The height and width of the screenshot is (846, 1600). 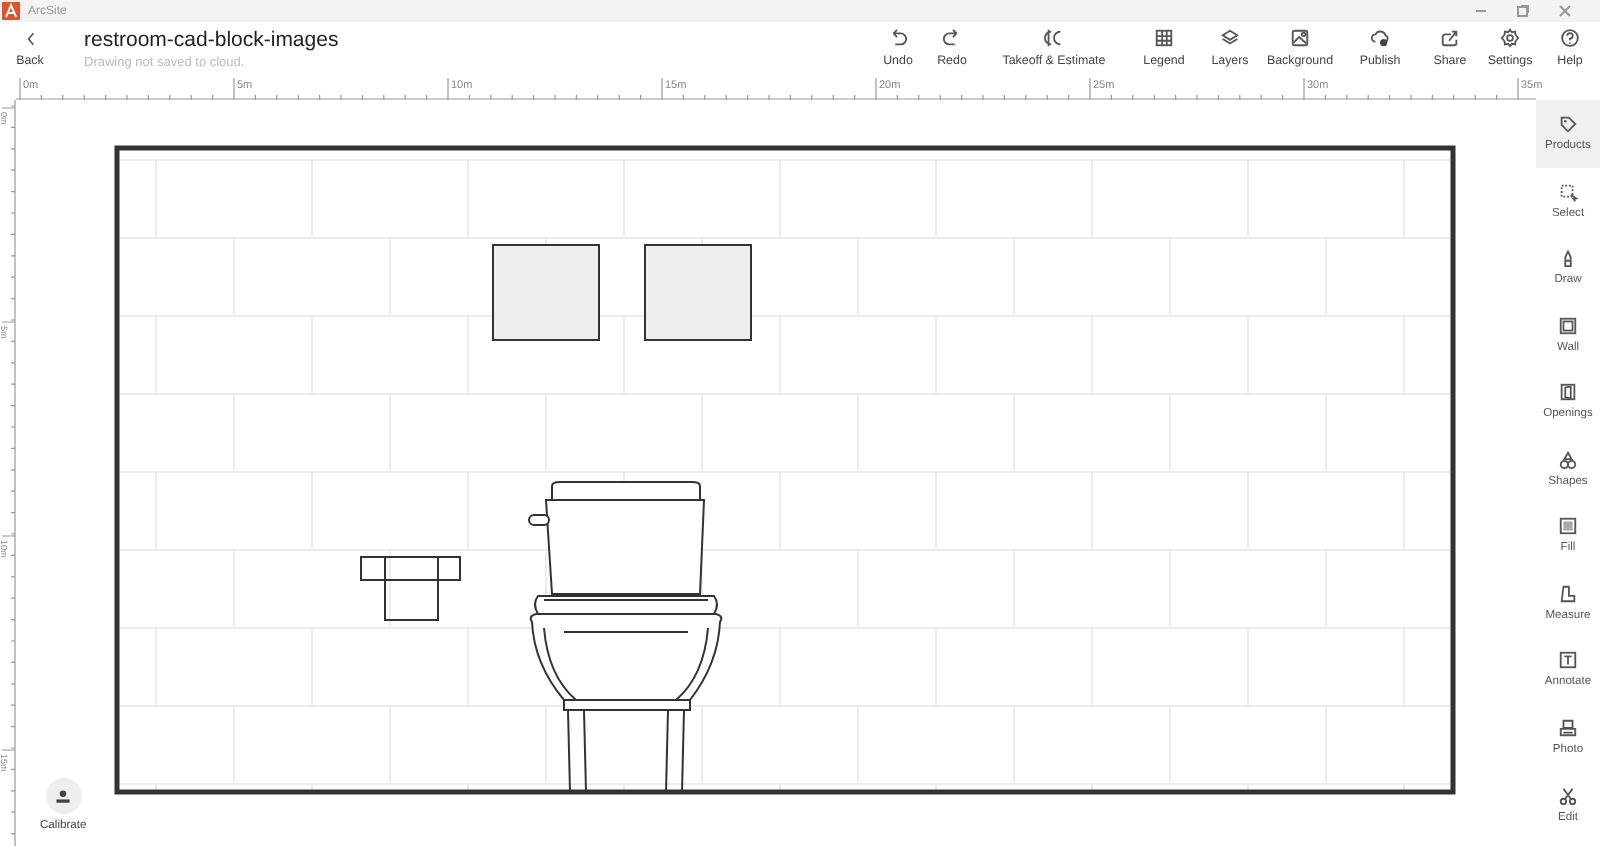 I want to click on grid-icon, so click(x=1164, y=38).